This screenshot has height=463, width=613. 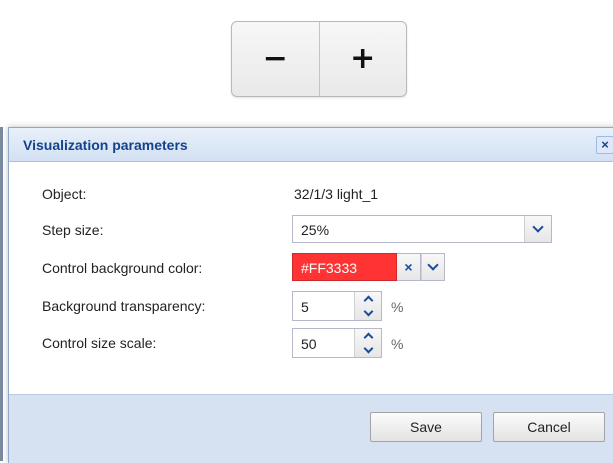 What do you see at coordinates (426, 427) in the screenshot?
I see `save-button: Save` at bounding box center [426, 427].